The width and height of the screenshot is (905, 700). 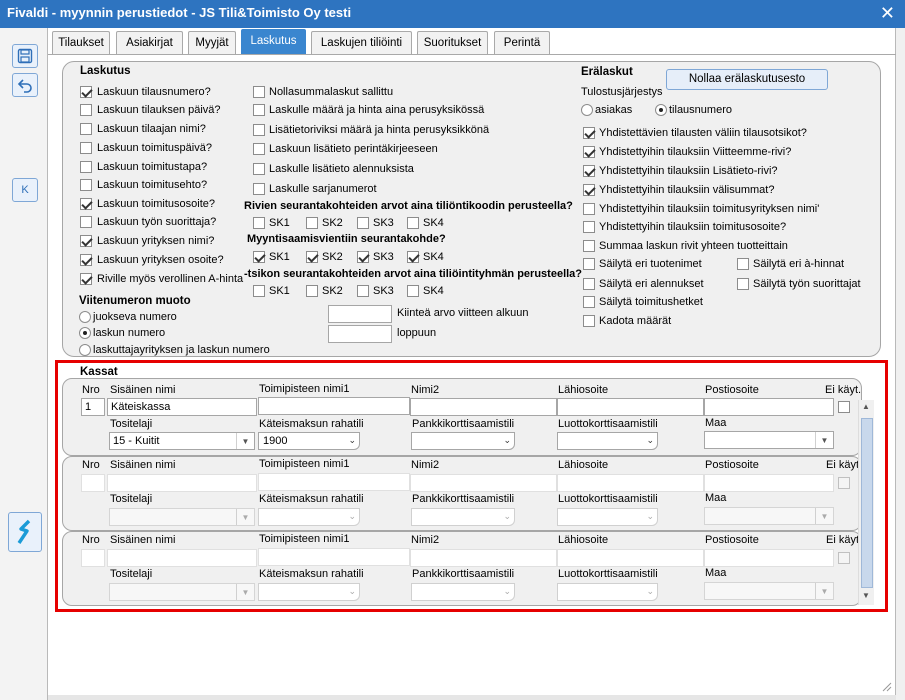 I want to click on order-tilausnumero-radio, so click(x=661, y=110).